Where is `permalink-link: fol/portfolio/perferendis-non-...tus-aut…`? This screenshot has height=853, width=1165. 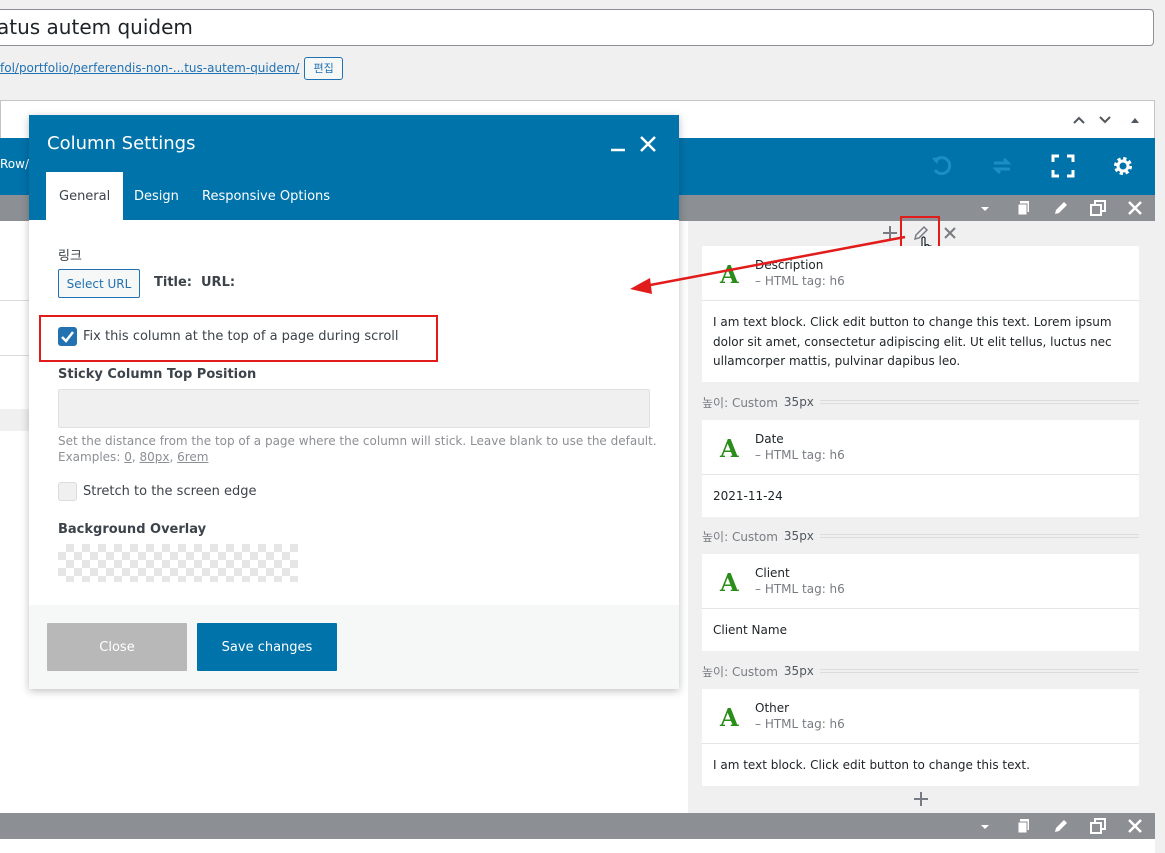 permalink-link: fol/portfolio/perferendis-non-...tus-aut… is located at coordinates (149, 68).